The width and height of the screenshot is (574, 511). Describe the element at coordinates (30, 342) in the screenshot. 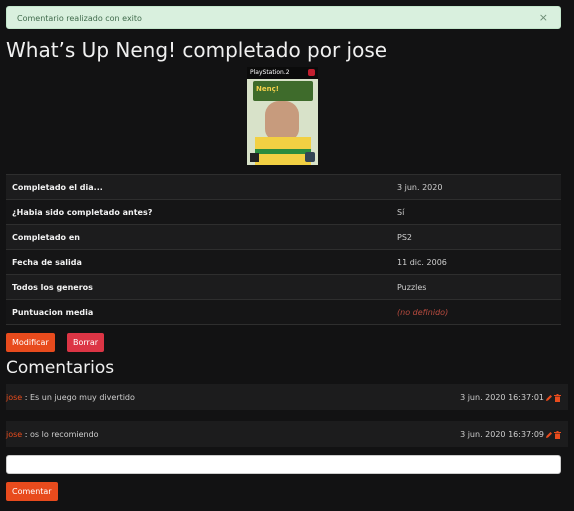

I see `modify-button: Modificar` at that location.